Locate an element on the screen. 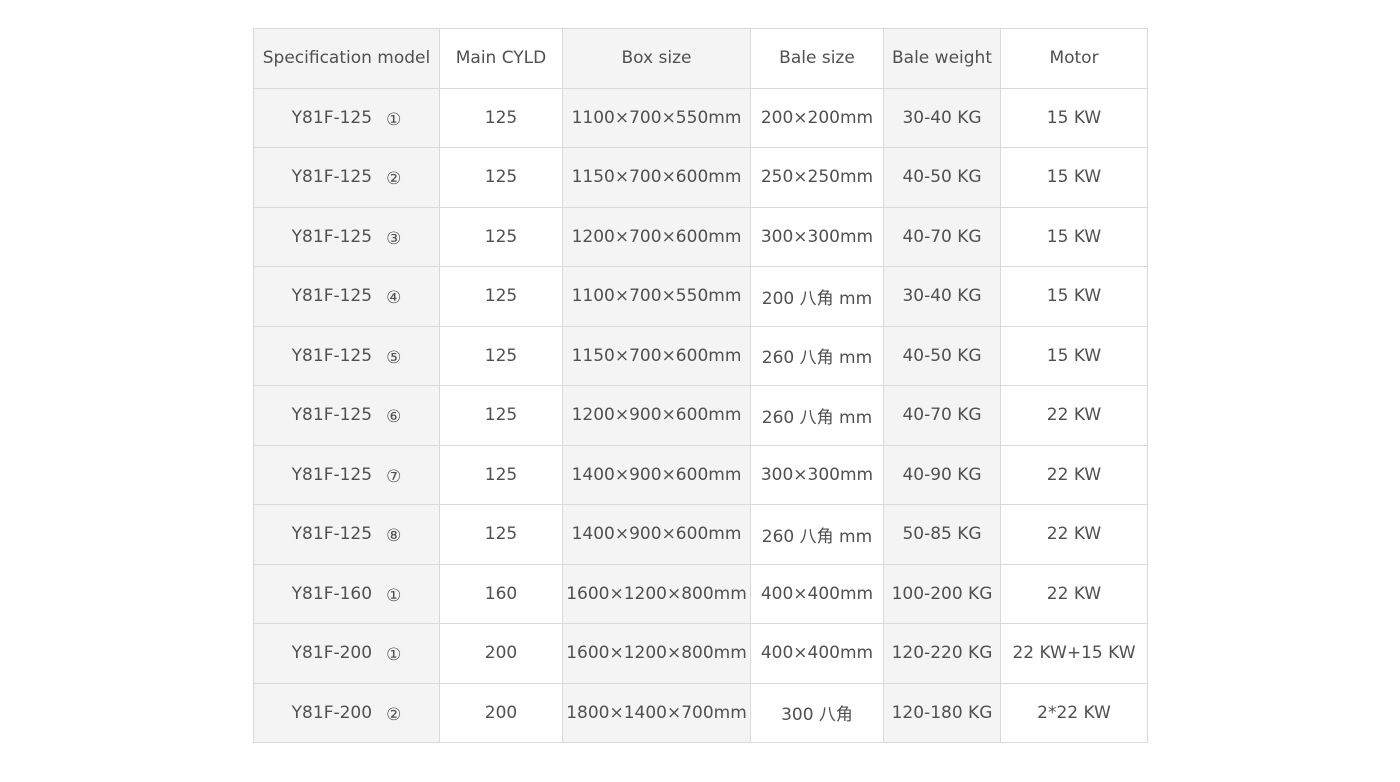  cell-specification-model: Y81F-125 ⑤ is located at coordinates (346, 355).